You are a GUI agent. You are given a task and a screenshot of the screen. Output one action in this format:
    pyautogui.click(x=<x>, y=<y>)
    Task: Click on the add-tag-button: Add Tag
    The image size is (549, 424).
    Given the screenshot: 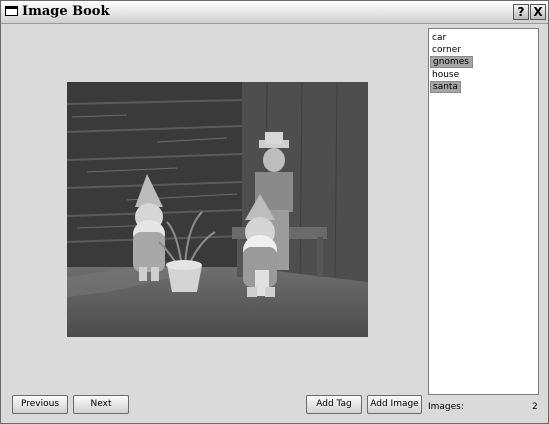 What is the action you would take?
    pyautogui.click(x=334, y=404)
    